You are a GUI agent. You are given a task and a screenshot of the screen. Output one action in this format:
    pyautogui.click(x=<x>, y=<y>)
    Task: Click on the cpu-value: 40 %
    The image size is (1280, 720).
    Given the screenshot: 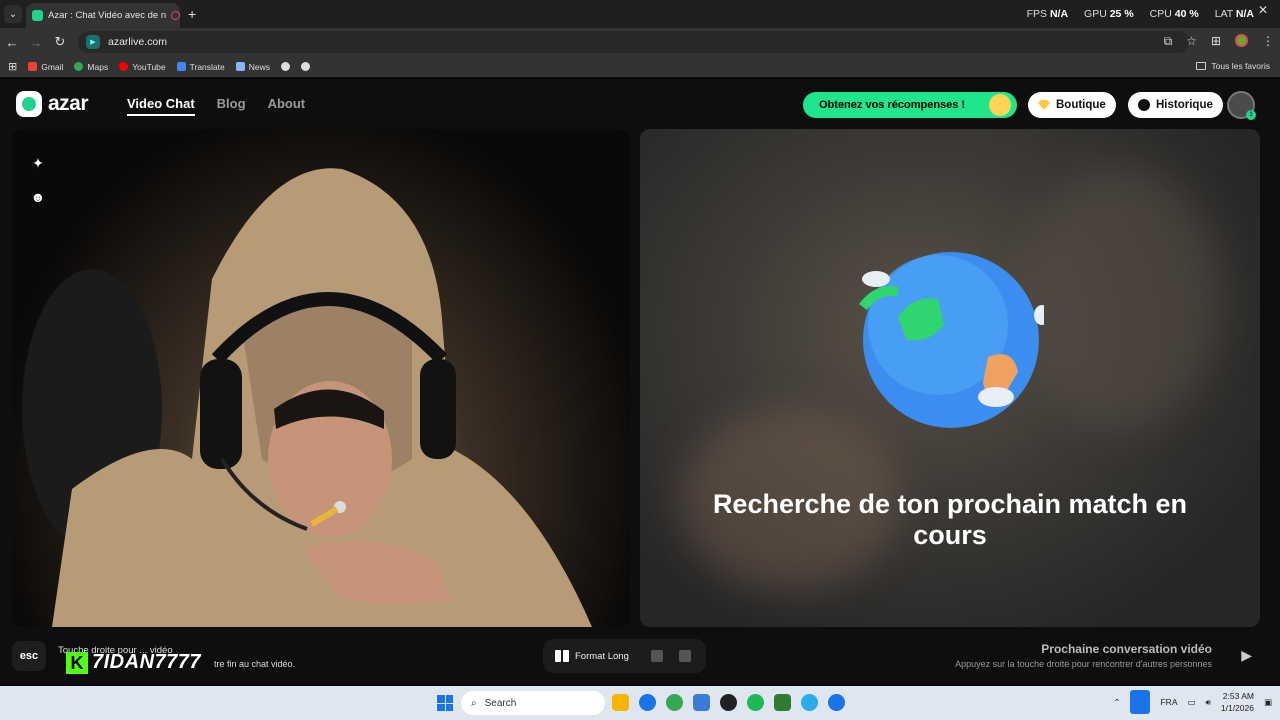 What is the action you would take?
    pyautogui.click(x=1186, y=14)
    